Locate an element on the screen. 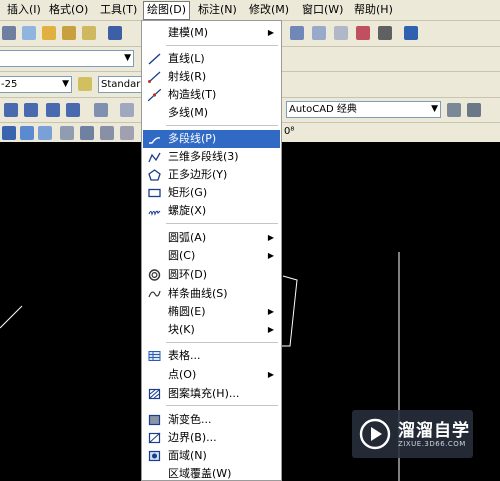 This screenshot has width=500, height=481. line-icon is located at coordinates (154, 59).